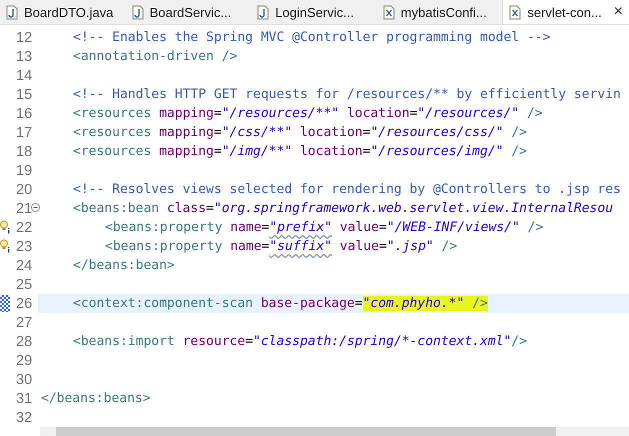 Image resolution: width=629 pixels, height=436 pixels. I want to click on code-token: resource, so click(214, 342).